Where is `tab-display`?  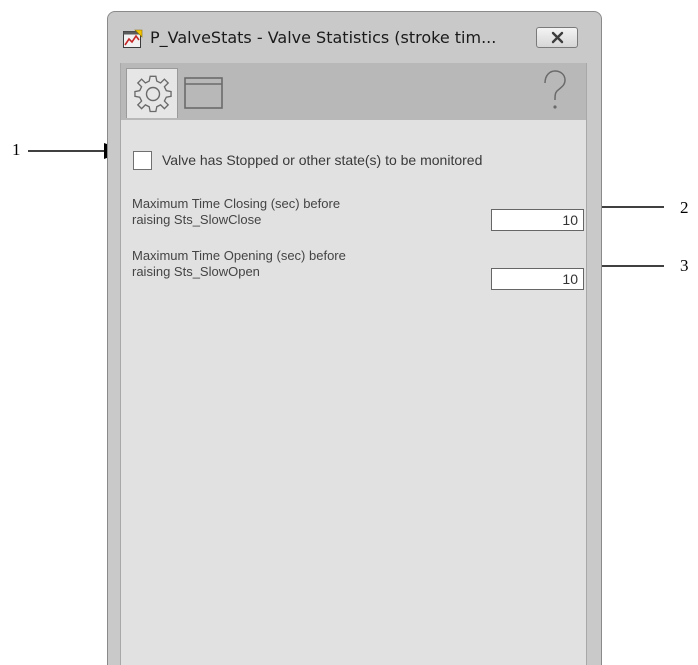
tab-display is located at coordinates (205, 93).